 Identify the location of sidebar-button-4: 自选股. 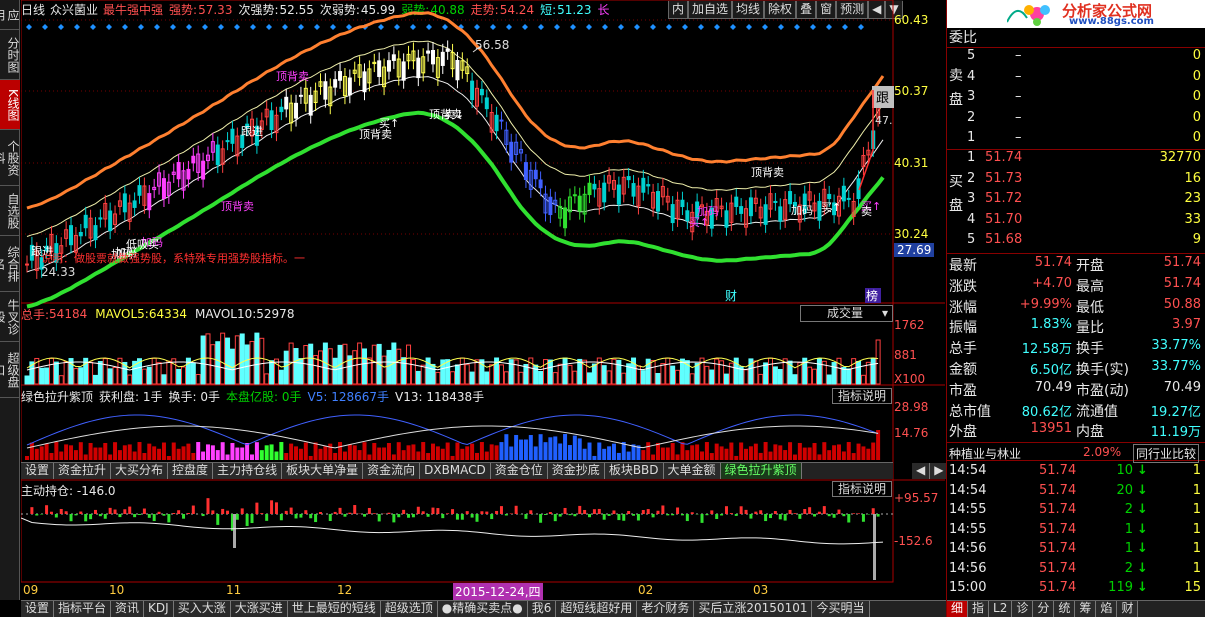
(10, 211).